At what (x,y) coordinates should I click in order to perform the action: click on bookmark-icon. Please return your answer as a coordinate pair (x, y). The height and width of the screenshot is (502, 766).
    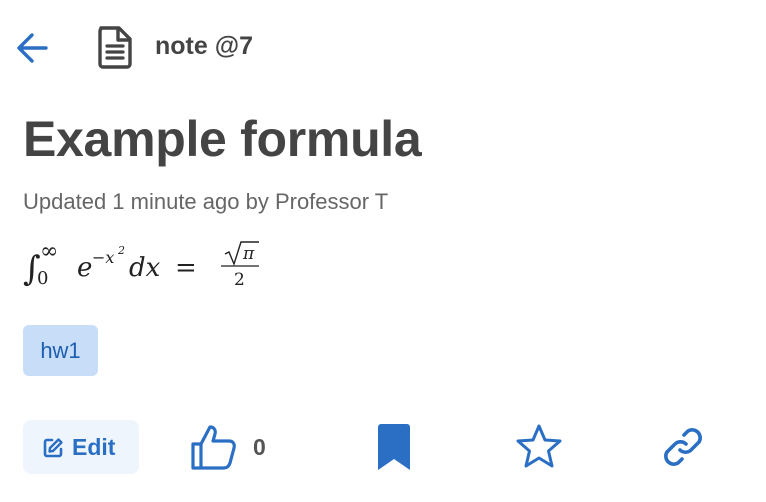
    Looking at the image, I should click on (394, 447).